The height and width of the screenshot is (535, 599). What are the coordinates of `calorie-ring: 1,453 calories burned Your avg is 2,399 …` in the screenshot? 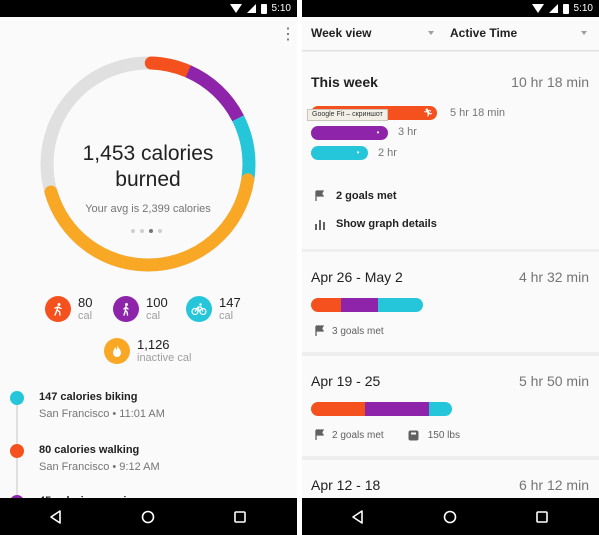 It's located at (148, 164).